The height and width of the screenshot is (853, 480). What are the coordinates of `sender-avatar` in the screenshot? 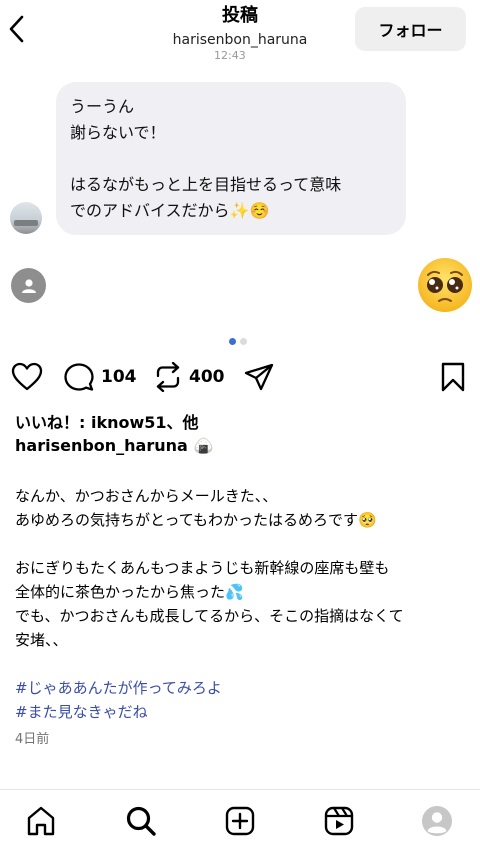 It's located at (26, 218).